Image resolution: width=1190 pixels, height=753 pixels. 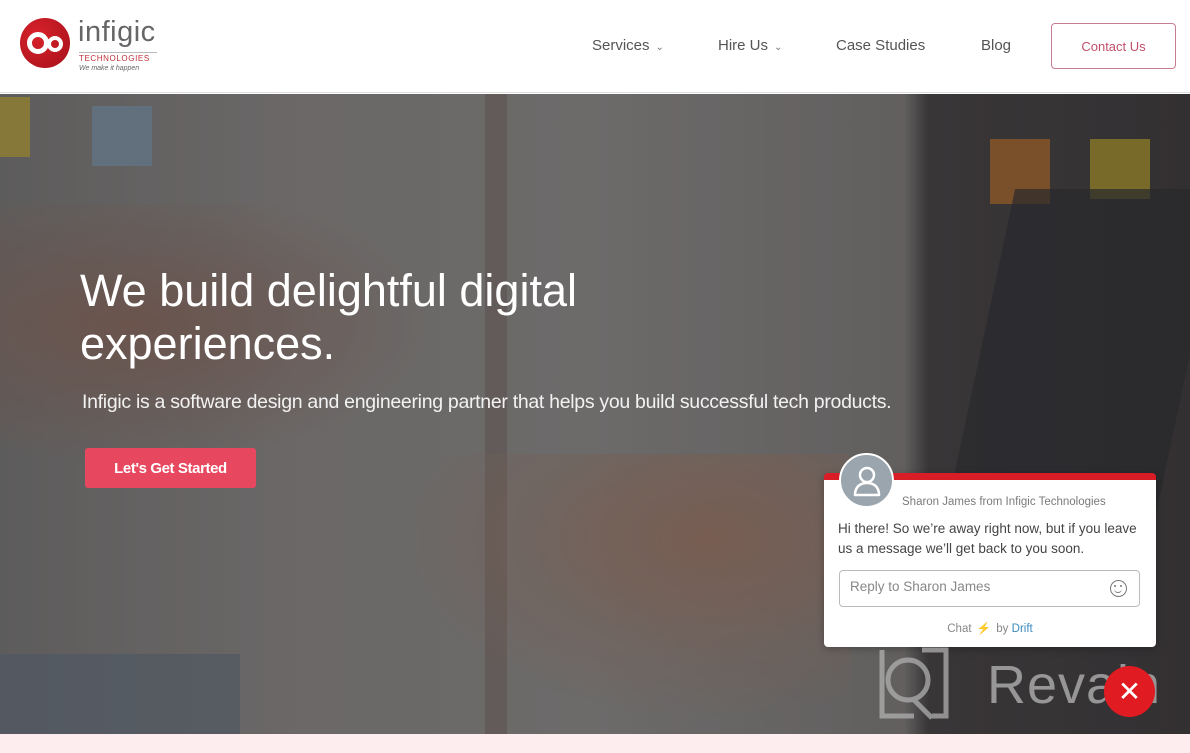 What do you see at coordinates (45, 43) in the screenshot?
I see `logo-mark-icon` at bounding box center [45, 43].